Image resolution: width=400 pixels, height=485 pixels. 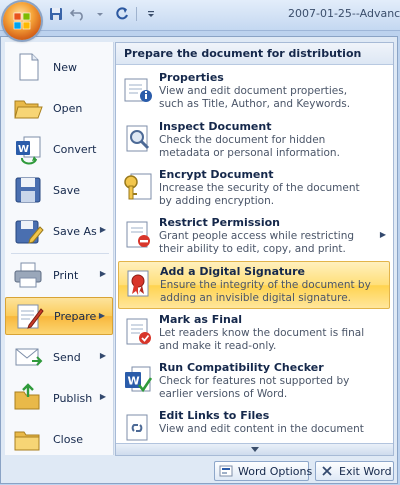 I want to click on save-icon, so click(x=56, y=14).